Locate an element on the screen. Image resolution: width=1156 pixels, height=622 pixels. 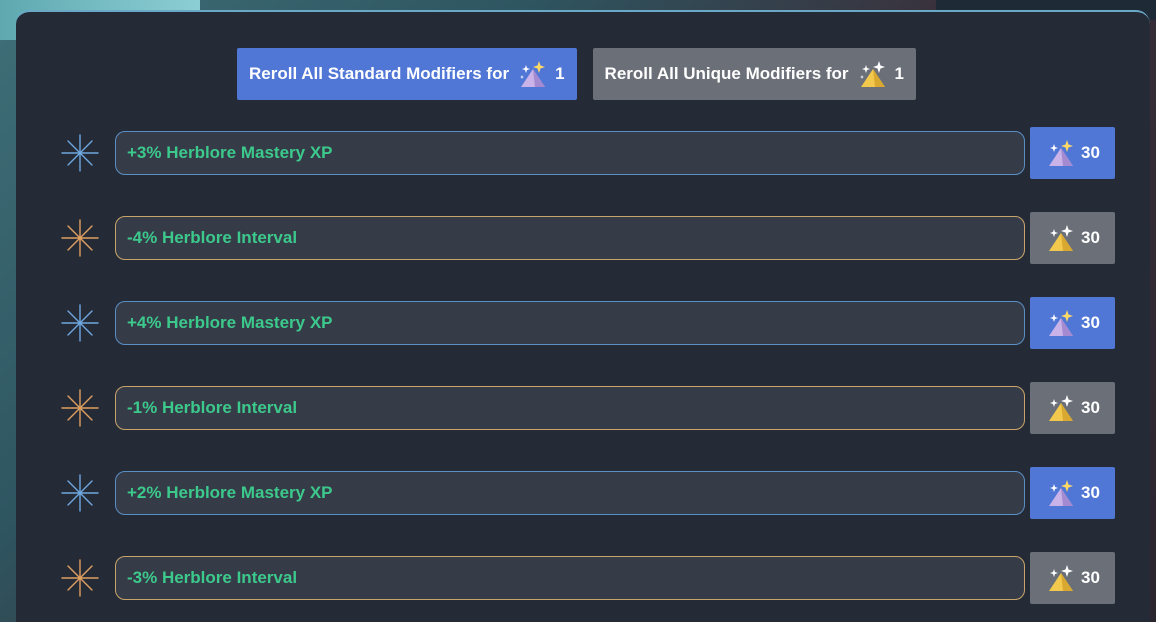
modifier-row: -1% Herblore Interval 30 is located at coordinates (578, 408).